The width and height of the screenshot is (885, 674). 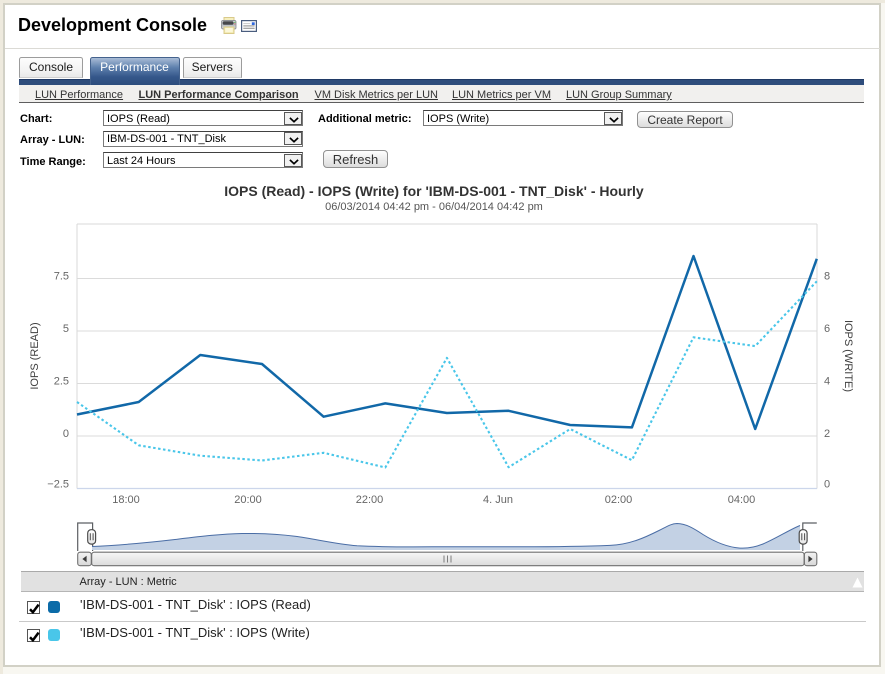 What do you see at coordinates (58, 485) in the screenshot?
I see `svg-text: −2.5` at bounding box center [58, 485].